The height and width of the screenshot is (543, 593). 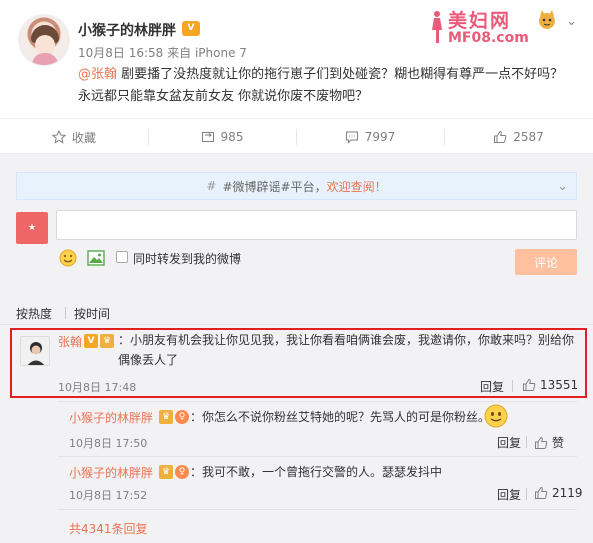 What do you see at coordinates (296, 324) in the screenshot?
I see `sort-divider` at bounding box center [296, 324].